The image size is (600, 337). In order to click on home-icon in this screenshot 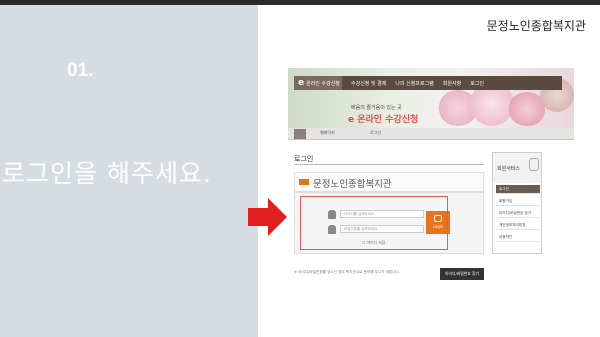, I will do `click(300, 134)`.